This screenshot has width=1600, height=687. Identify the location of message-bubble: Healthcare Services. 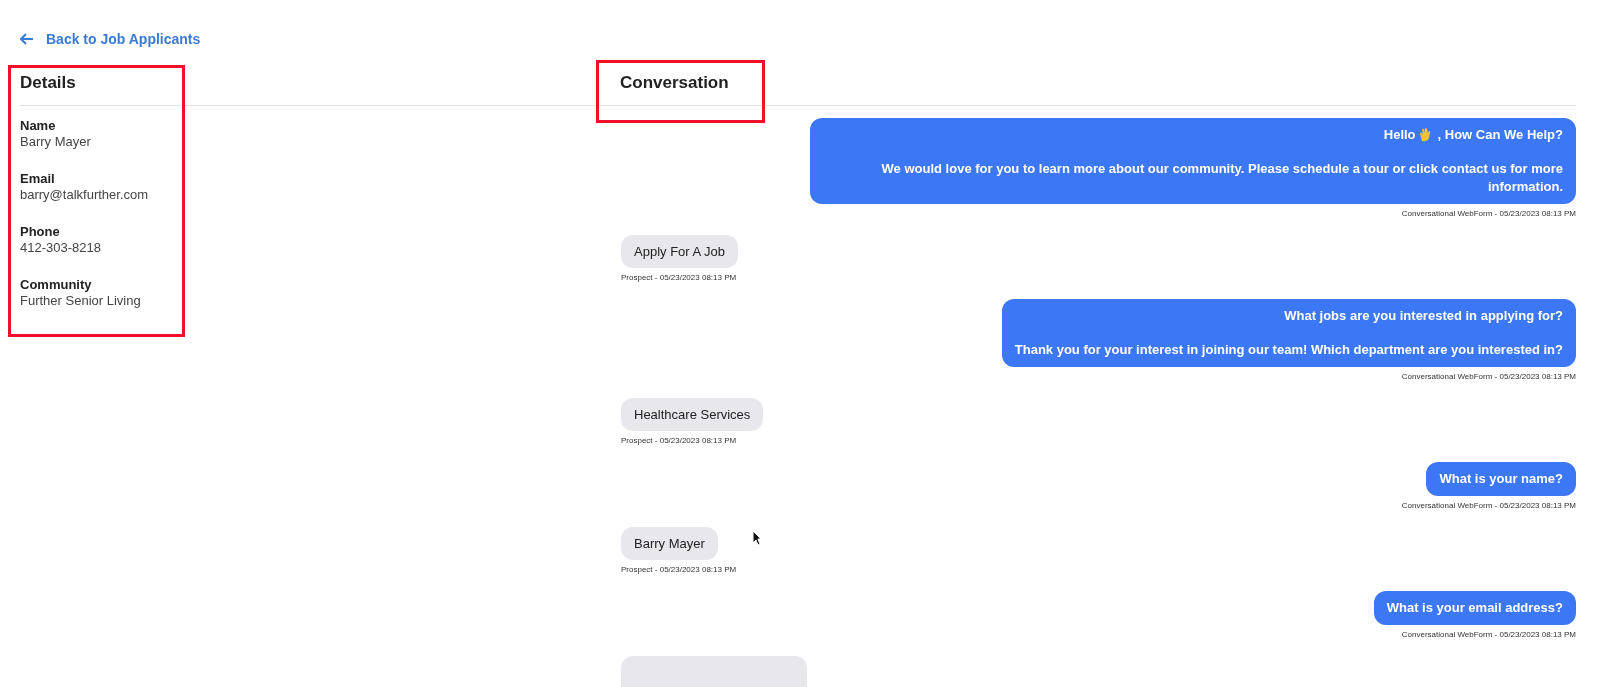
(692, 414).